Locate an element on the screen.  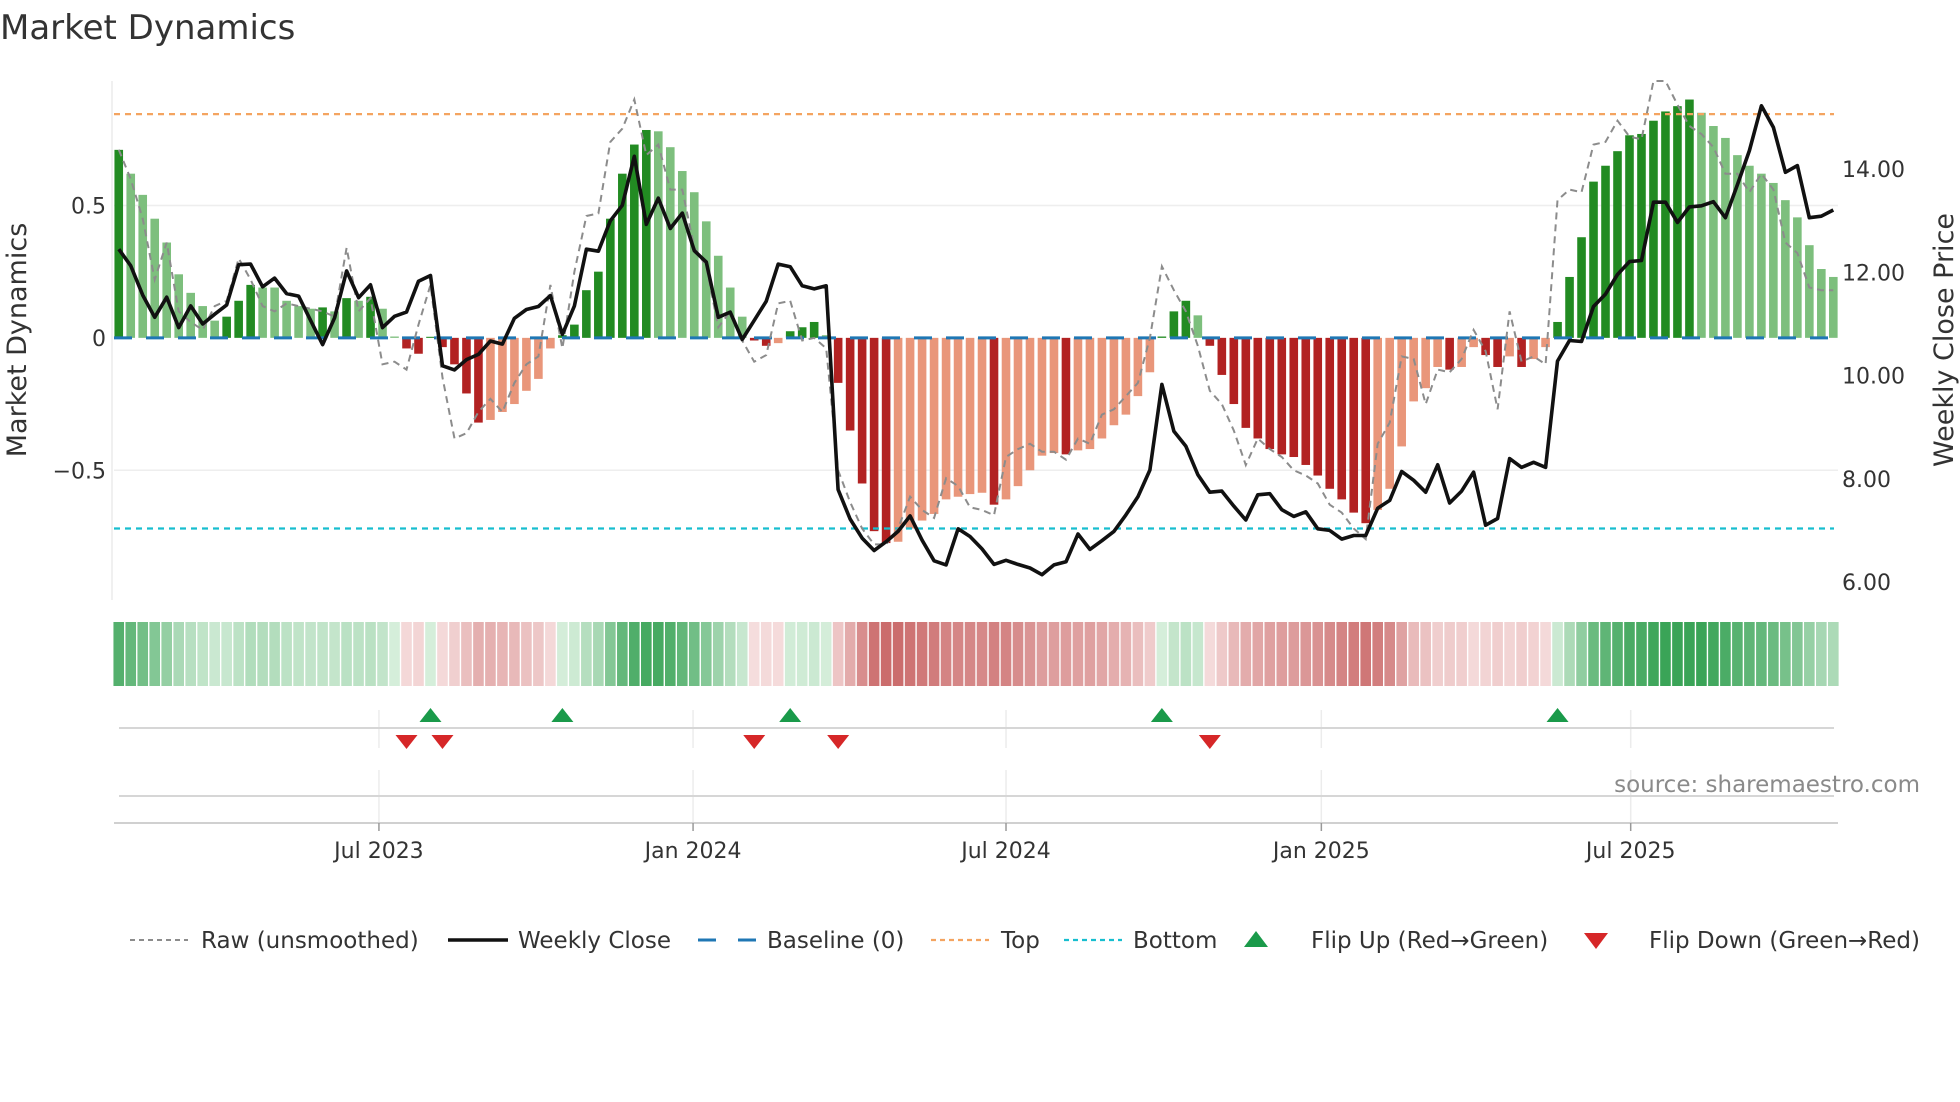
flip-up-icon is located at coordinates (1256, 939).